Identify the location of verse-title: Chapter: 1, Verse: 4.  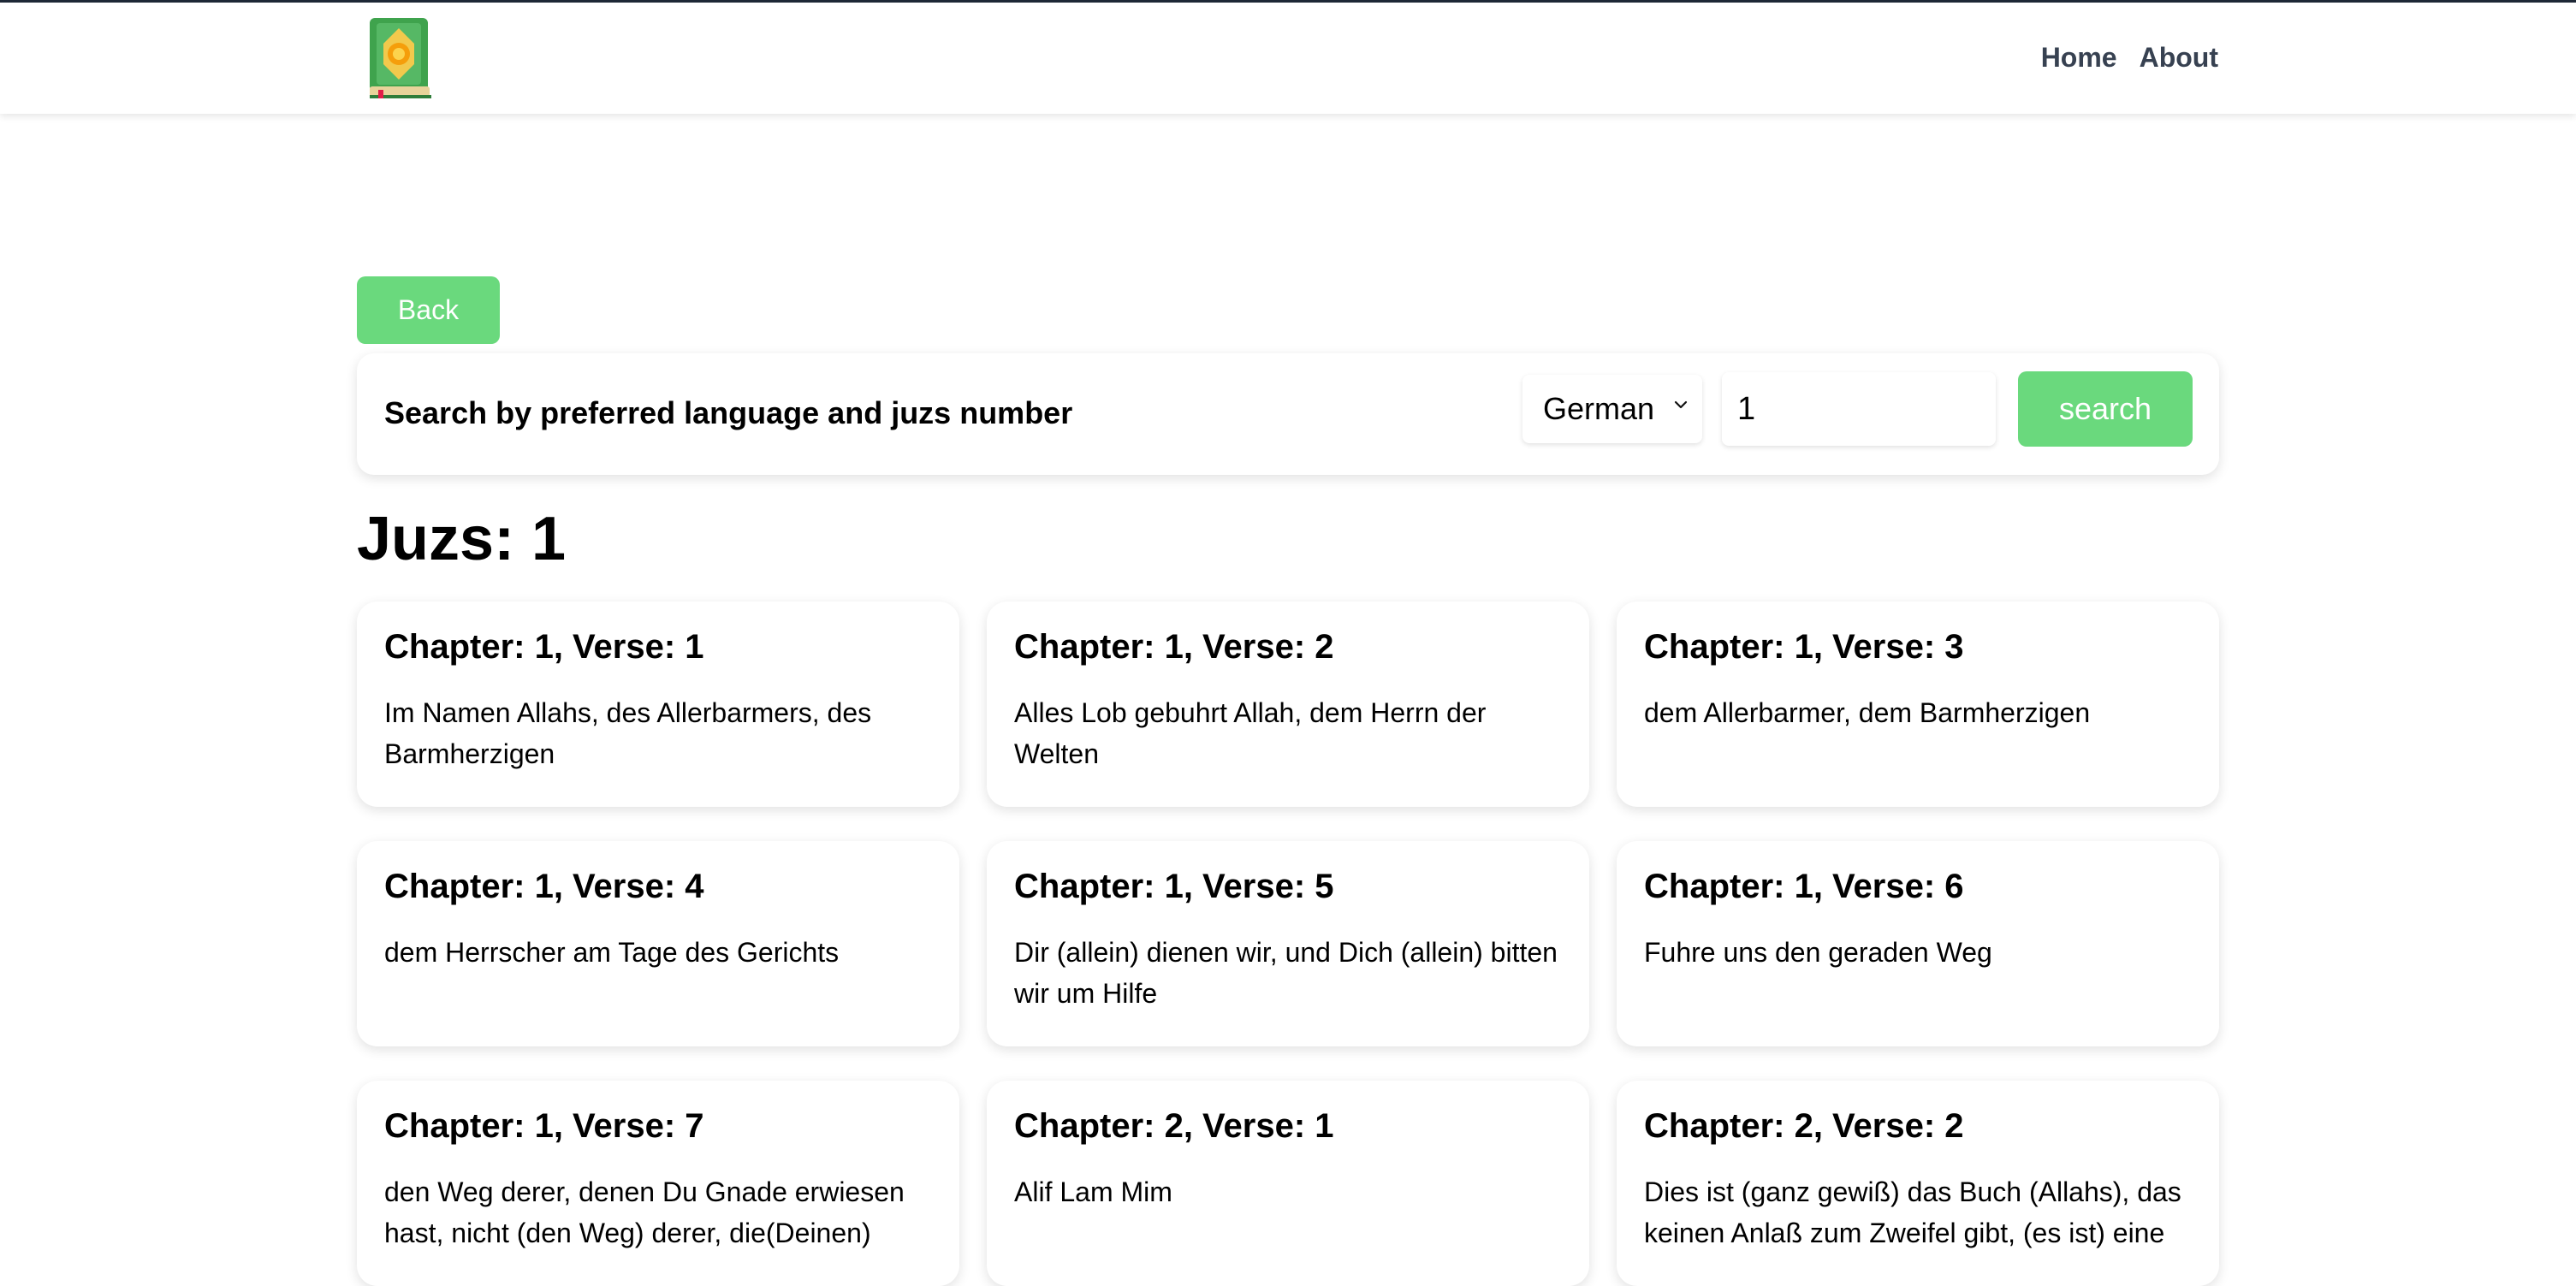
(544, 886).